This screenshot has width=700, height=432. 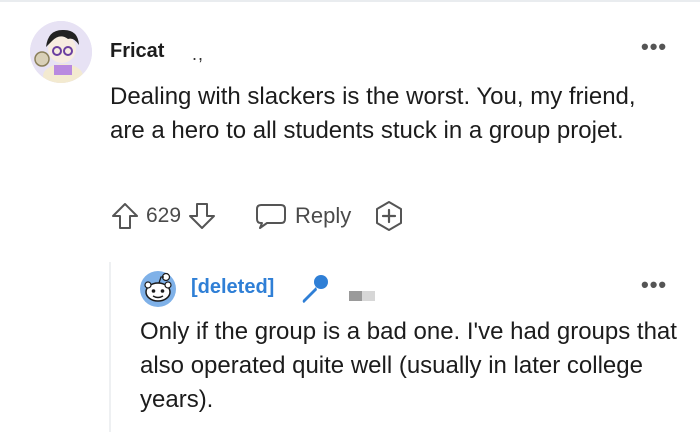 I want to click on comment-more-options-button: •••, so click(x=654, y=47).